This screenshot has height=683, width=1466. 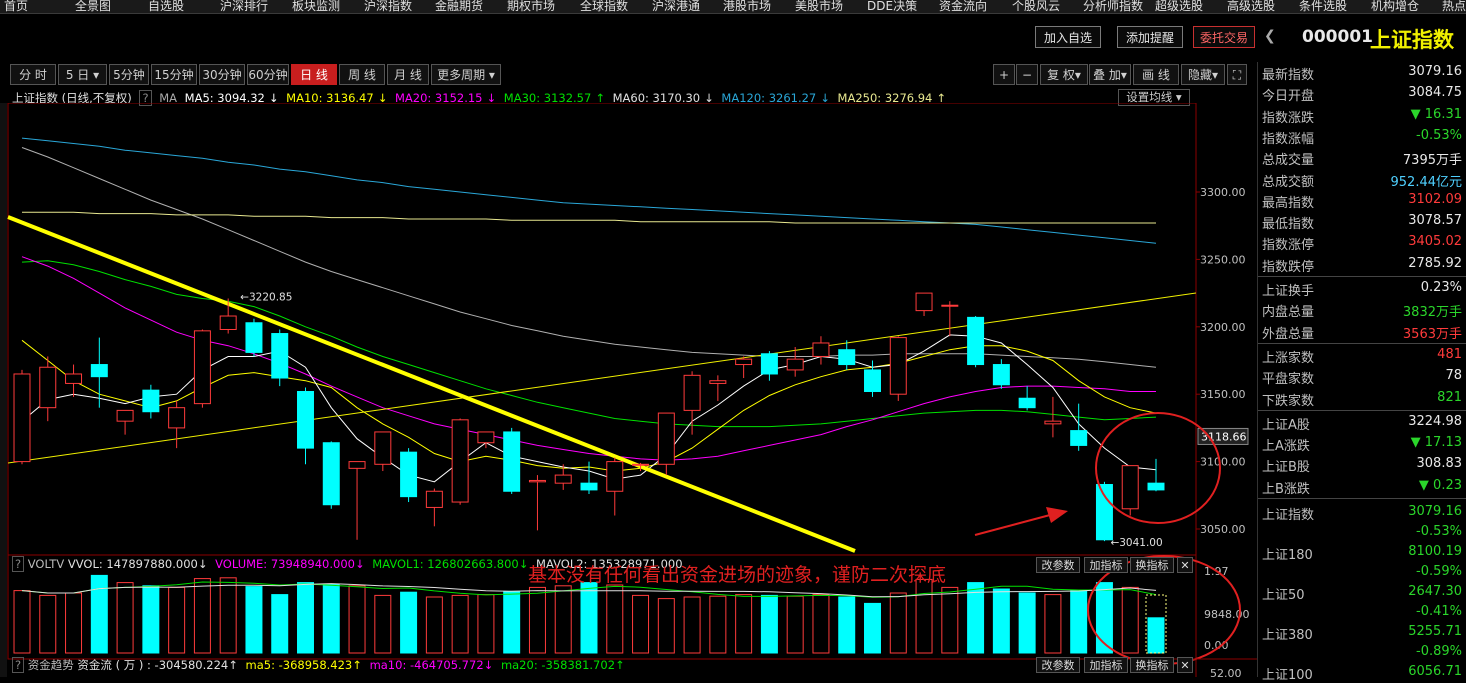 What do you see at coordinates (1362, 672) in the screenshot?
I see `index-row: 上证100 6056.71` at bounding box center [1362, 672].